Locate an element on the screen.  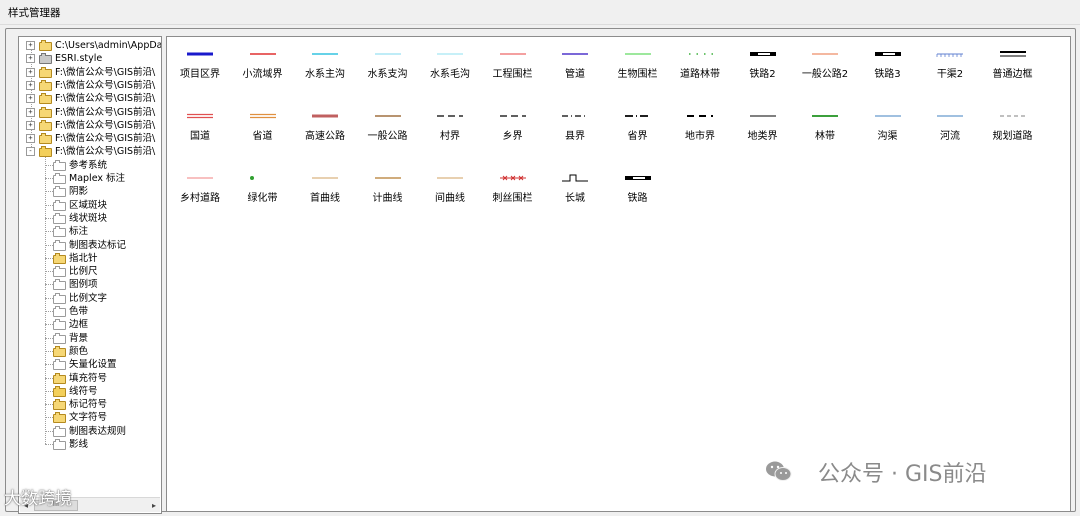
line-symbol-item: 普通边框 is located at coordinates (1013, 65).